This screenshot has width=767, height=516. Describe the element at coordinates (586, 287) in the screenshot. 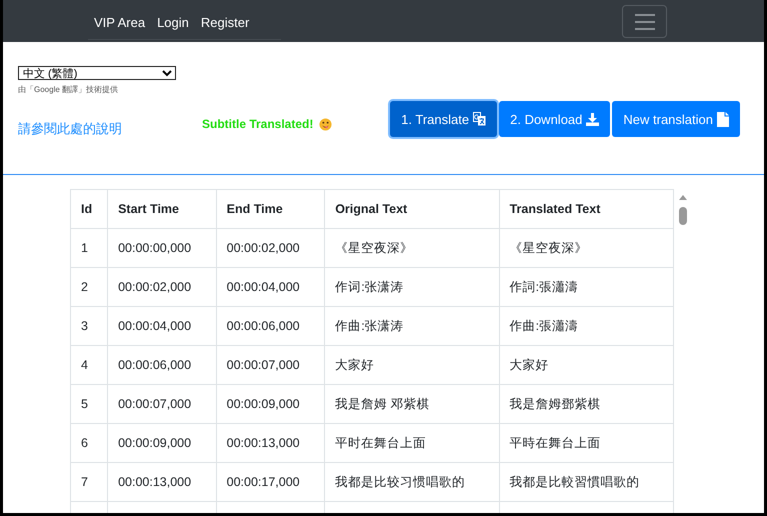

I see `table-cell: 作詞:張瀟濤` at that location.